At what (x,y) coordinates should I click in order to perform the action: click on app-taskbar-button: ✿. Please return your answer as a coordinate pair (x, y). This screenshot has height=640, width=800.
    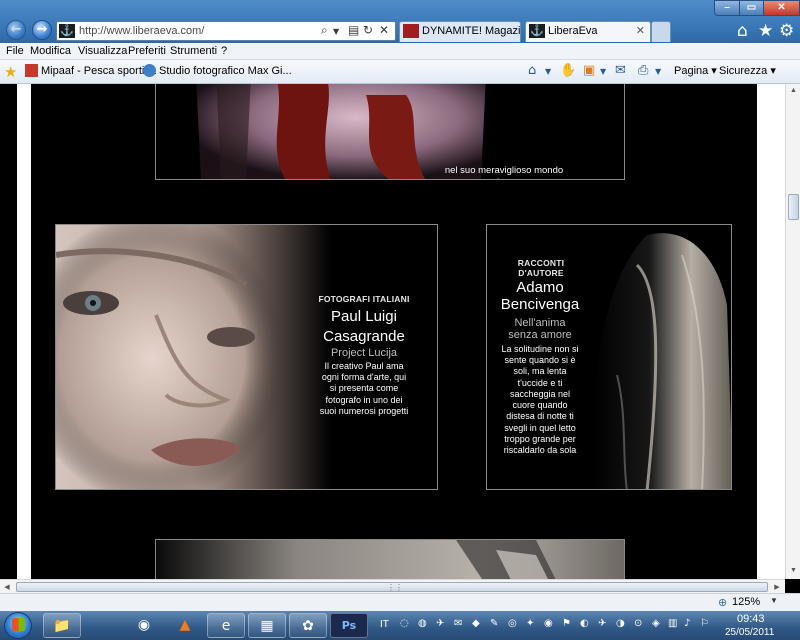
    Looking at the image, I should click on (308, 625).